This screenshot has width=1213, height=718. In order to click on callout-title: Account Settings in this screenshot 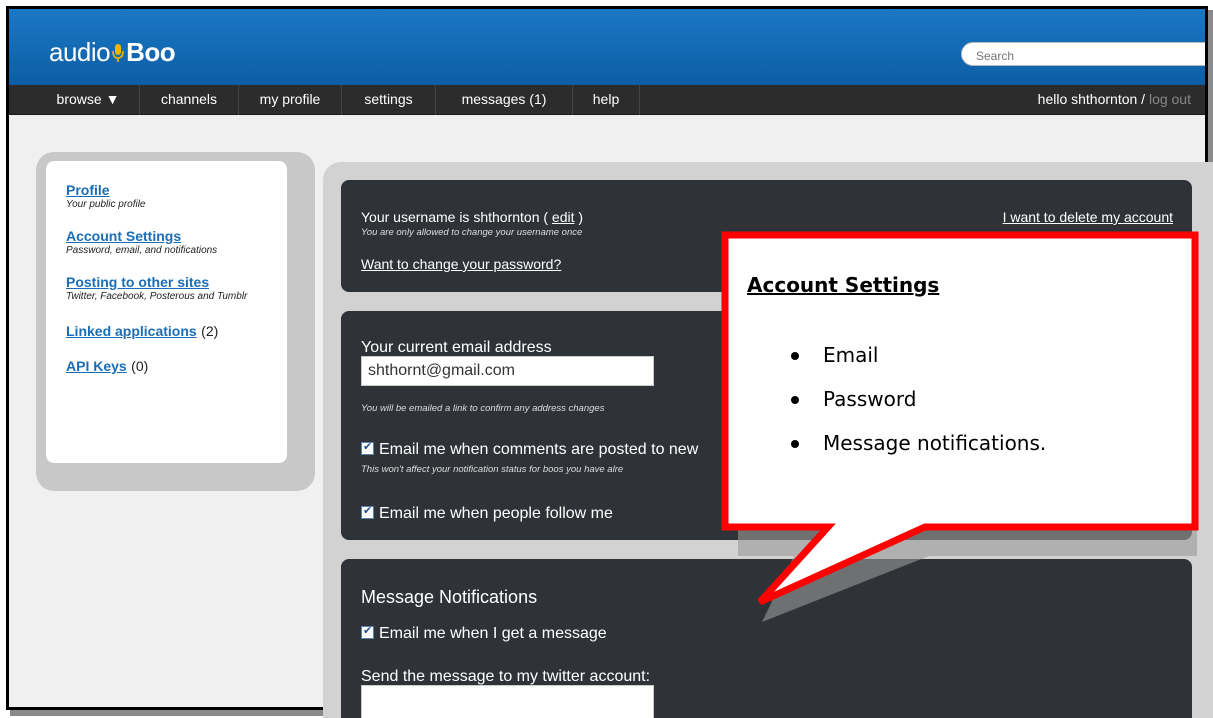, I will do `click(843, 285)`.